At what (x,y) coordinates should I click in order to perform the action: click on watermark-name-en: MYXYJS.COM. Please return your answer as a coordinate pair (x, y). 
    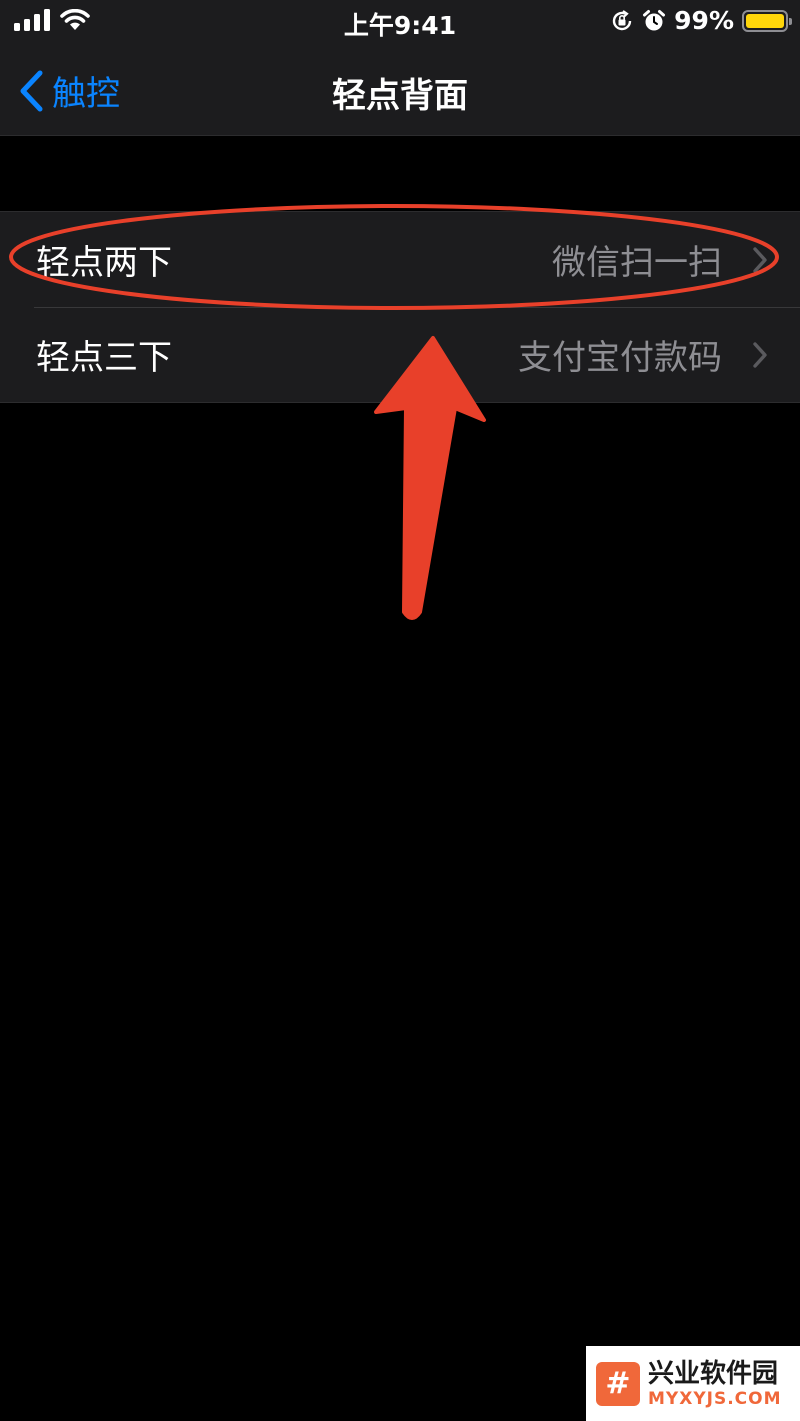
    Looking at the image, I should click on (715, 1398).